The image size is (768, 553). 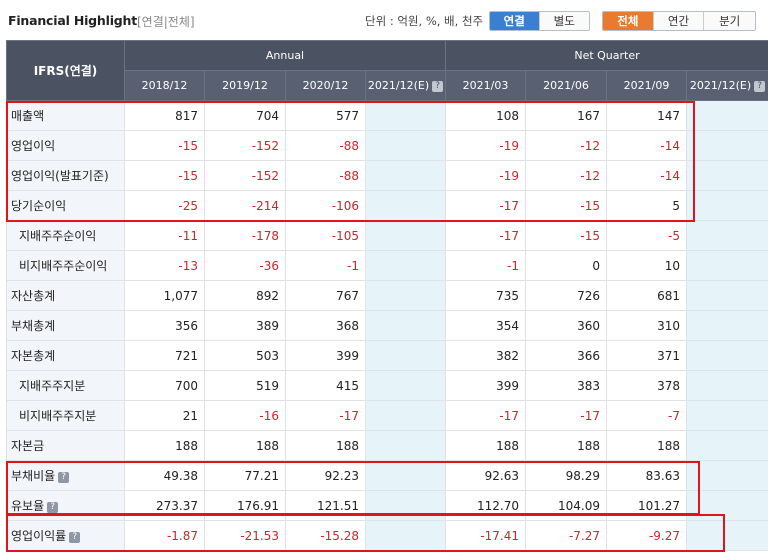 What do you see at coordinates (566, 115) in the screenshot?
I see `value-cell: 167` at bounding box center [566, 115].